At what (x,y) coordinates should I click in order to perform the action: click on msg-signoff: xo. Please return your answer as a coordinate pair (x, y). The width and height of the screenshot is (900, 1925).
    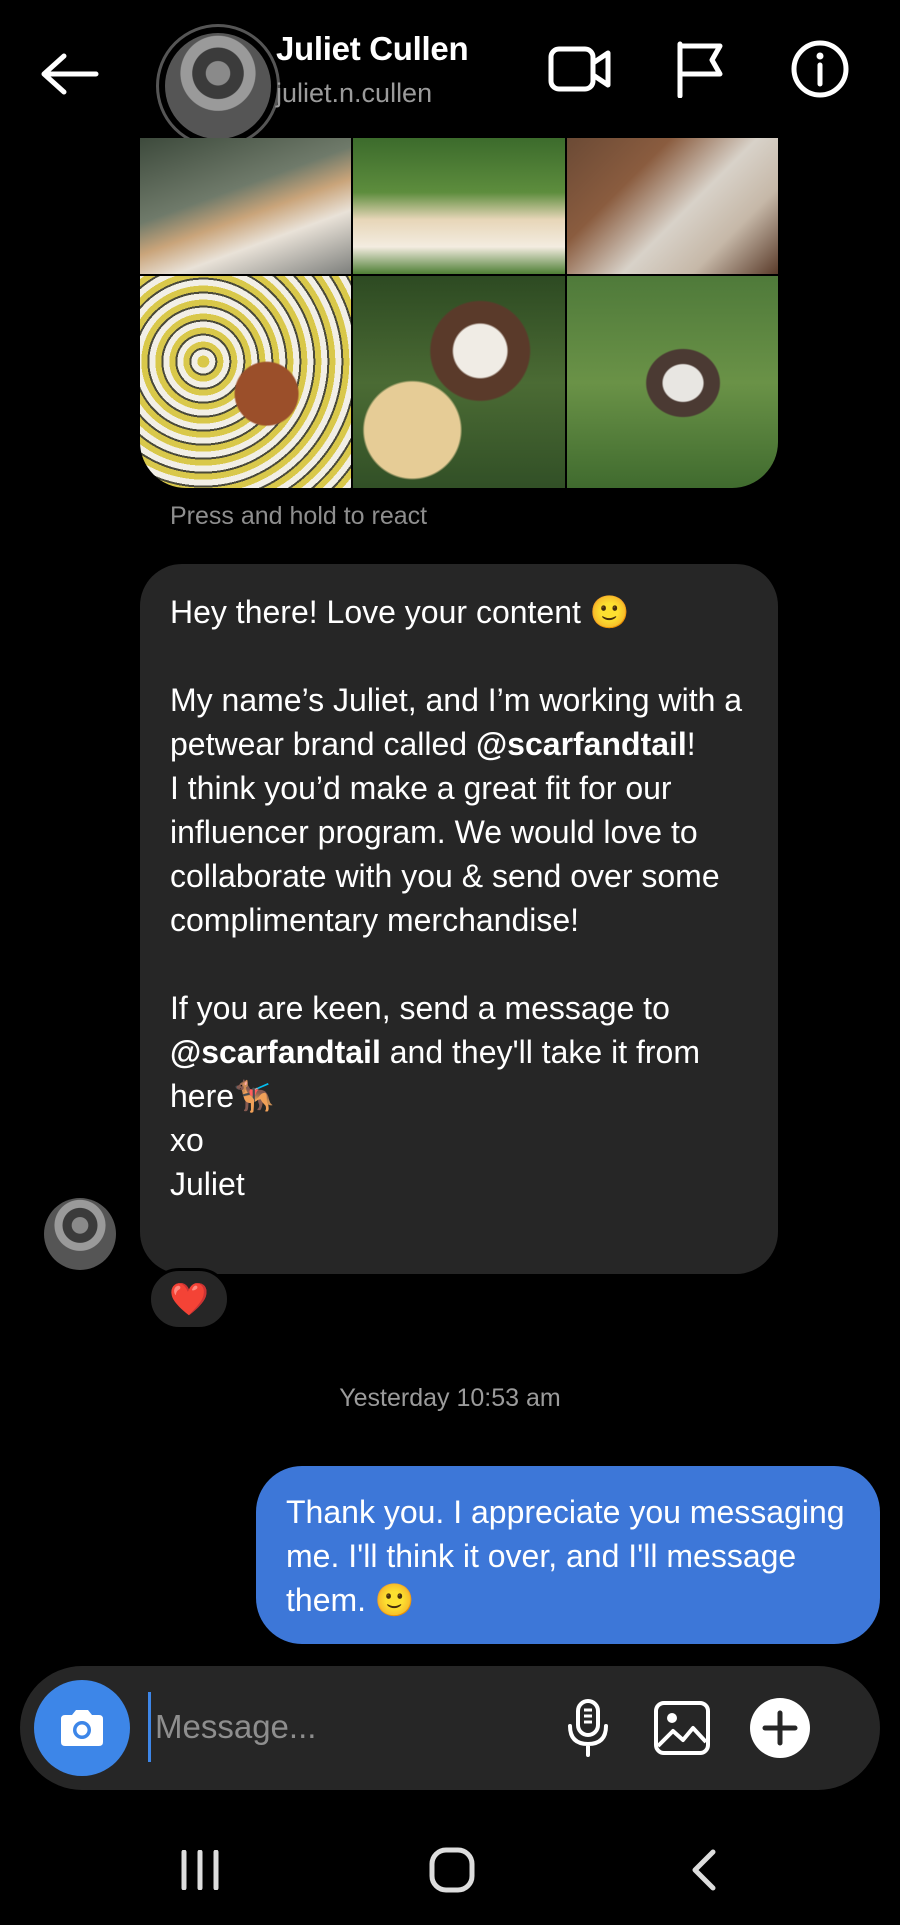
    Looking at the image, I should click on (187, 1140).